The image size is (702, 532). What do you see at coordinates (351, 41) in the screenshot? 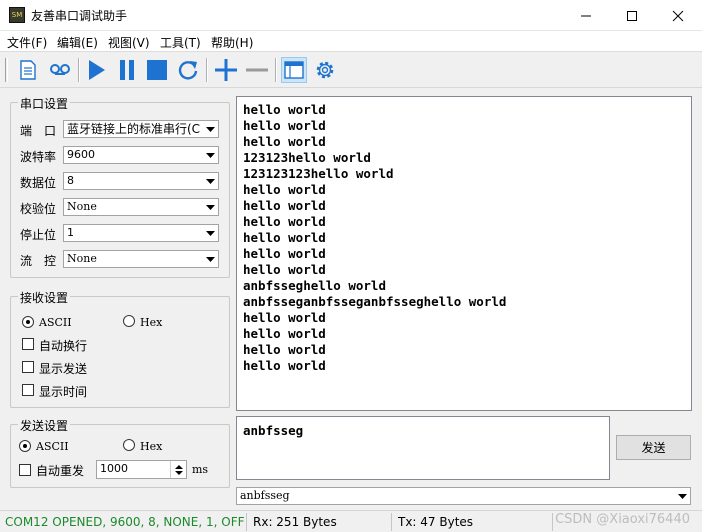
I see `menu-bar: 文件(F) 编辑(E) 视图(V) 工具(T) 帮助(H)` at bounding box center [351, 41].